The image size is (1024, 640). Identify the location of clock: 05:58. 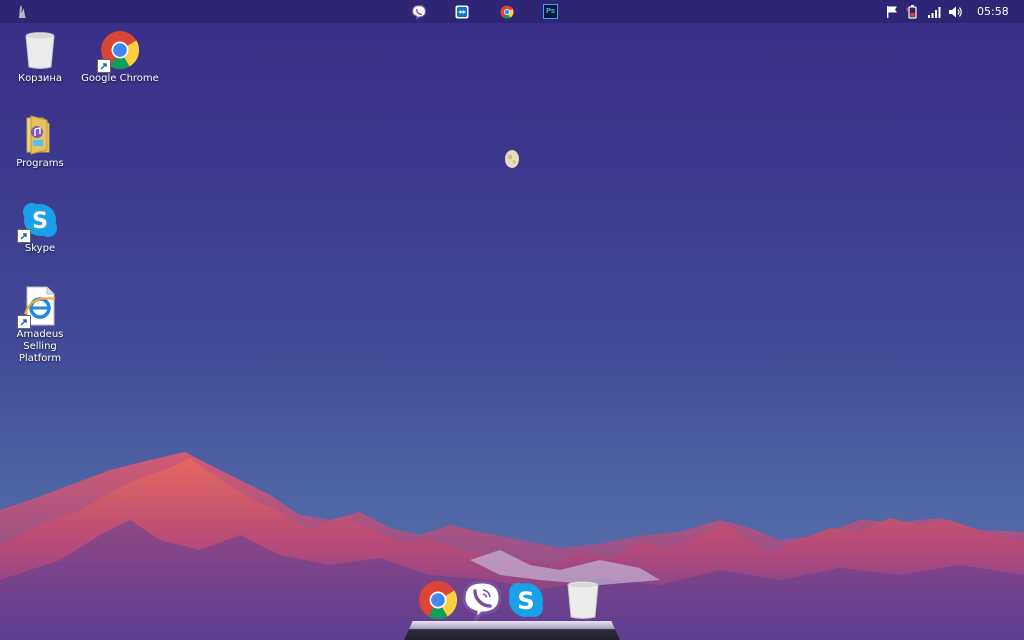
(993, 11).